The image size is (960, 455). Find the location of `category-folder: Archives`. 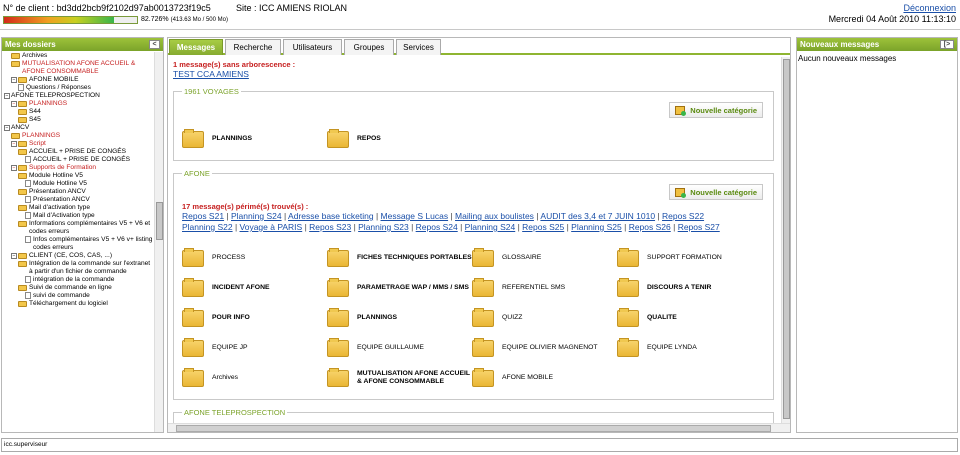

category-folder: Archives is located at coordinates (254, 378).